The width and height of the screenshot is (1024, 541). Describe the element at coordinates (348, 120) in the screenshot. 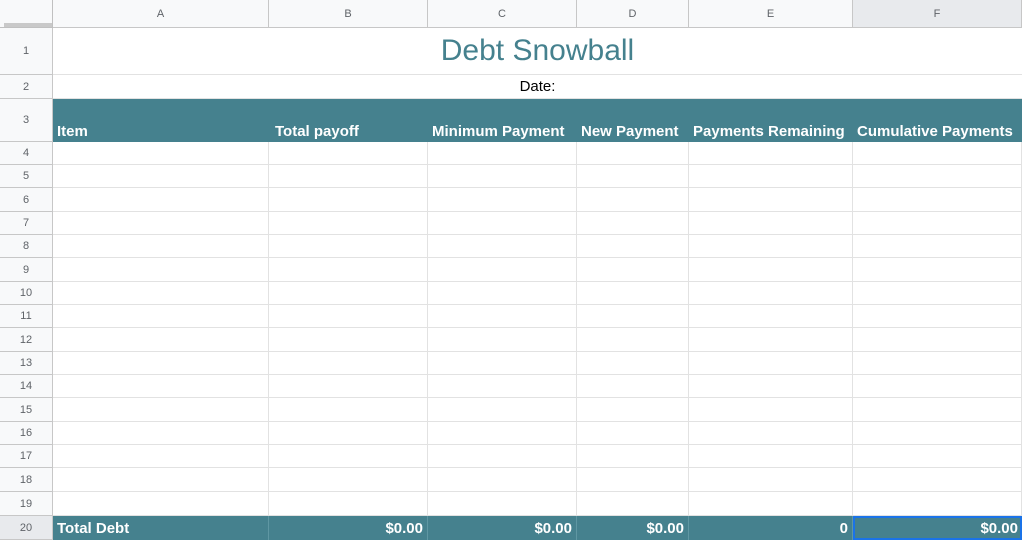

I see `header-total-payoff: Total payoff` at that location.